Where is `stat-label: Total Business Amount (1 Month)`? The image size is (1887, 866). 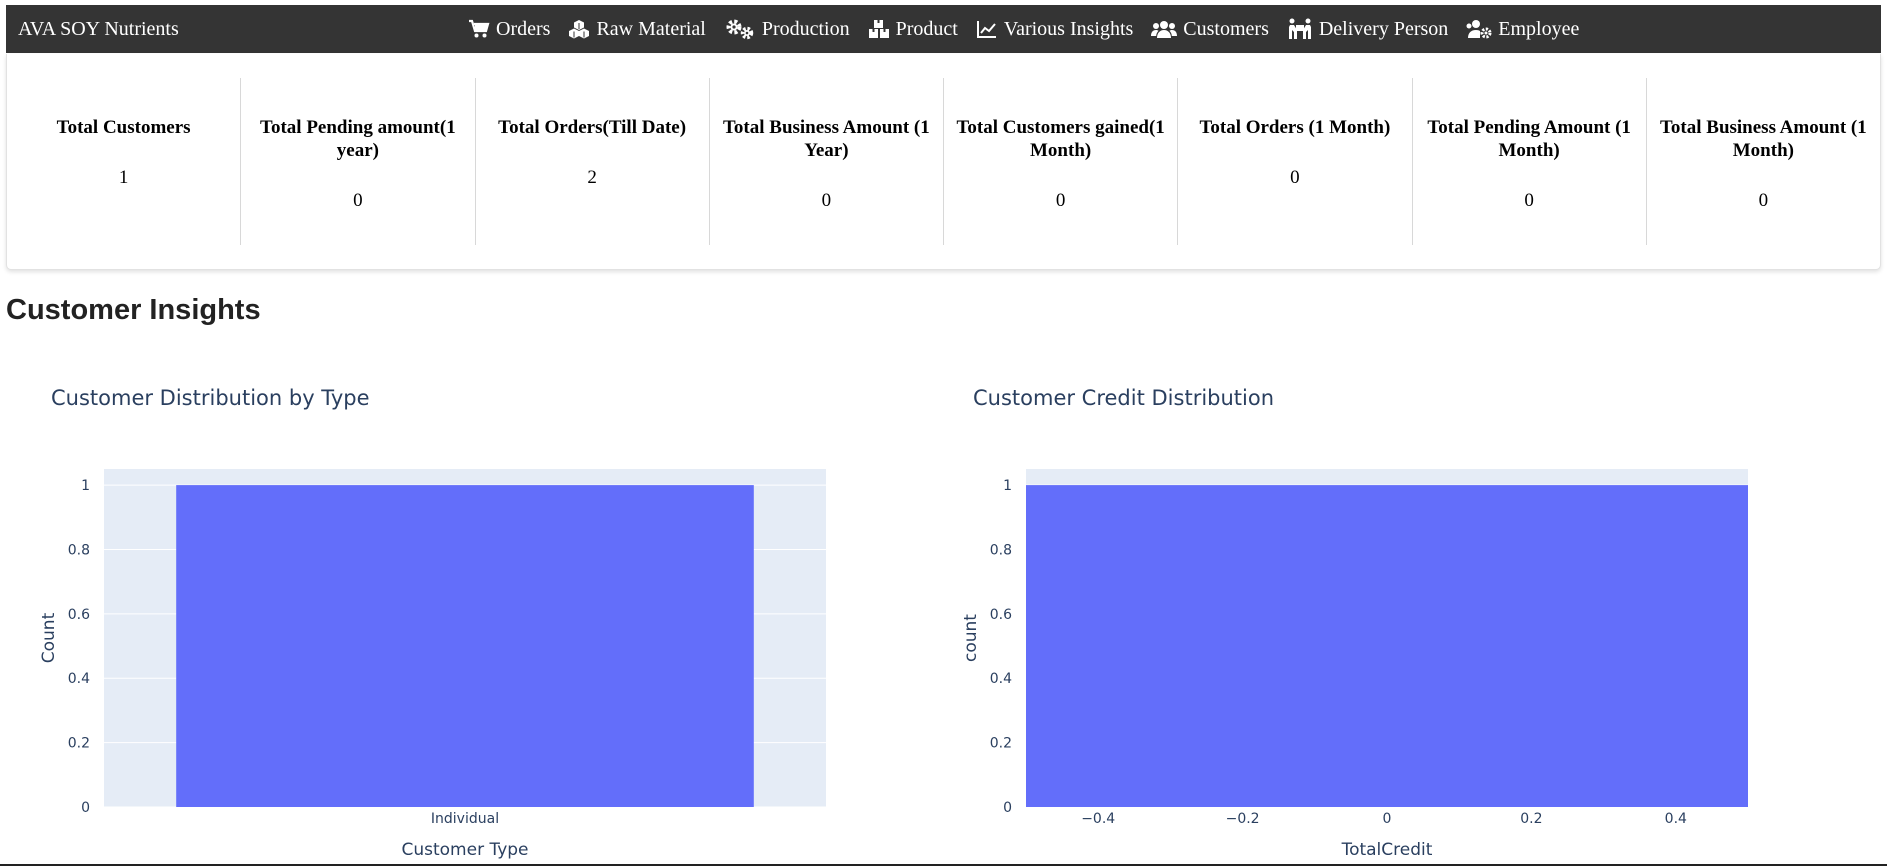
stat-label: Total Business Amount (1 Month) is located at coordinates (1763, 139).